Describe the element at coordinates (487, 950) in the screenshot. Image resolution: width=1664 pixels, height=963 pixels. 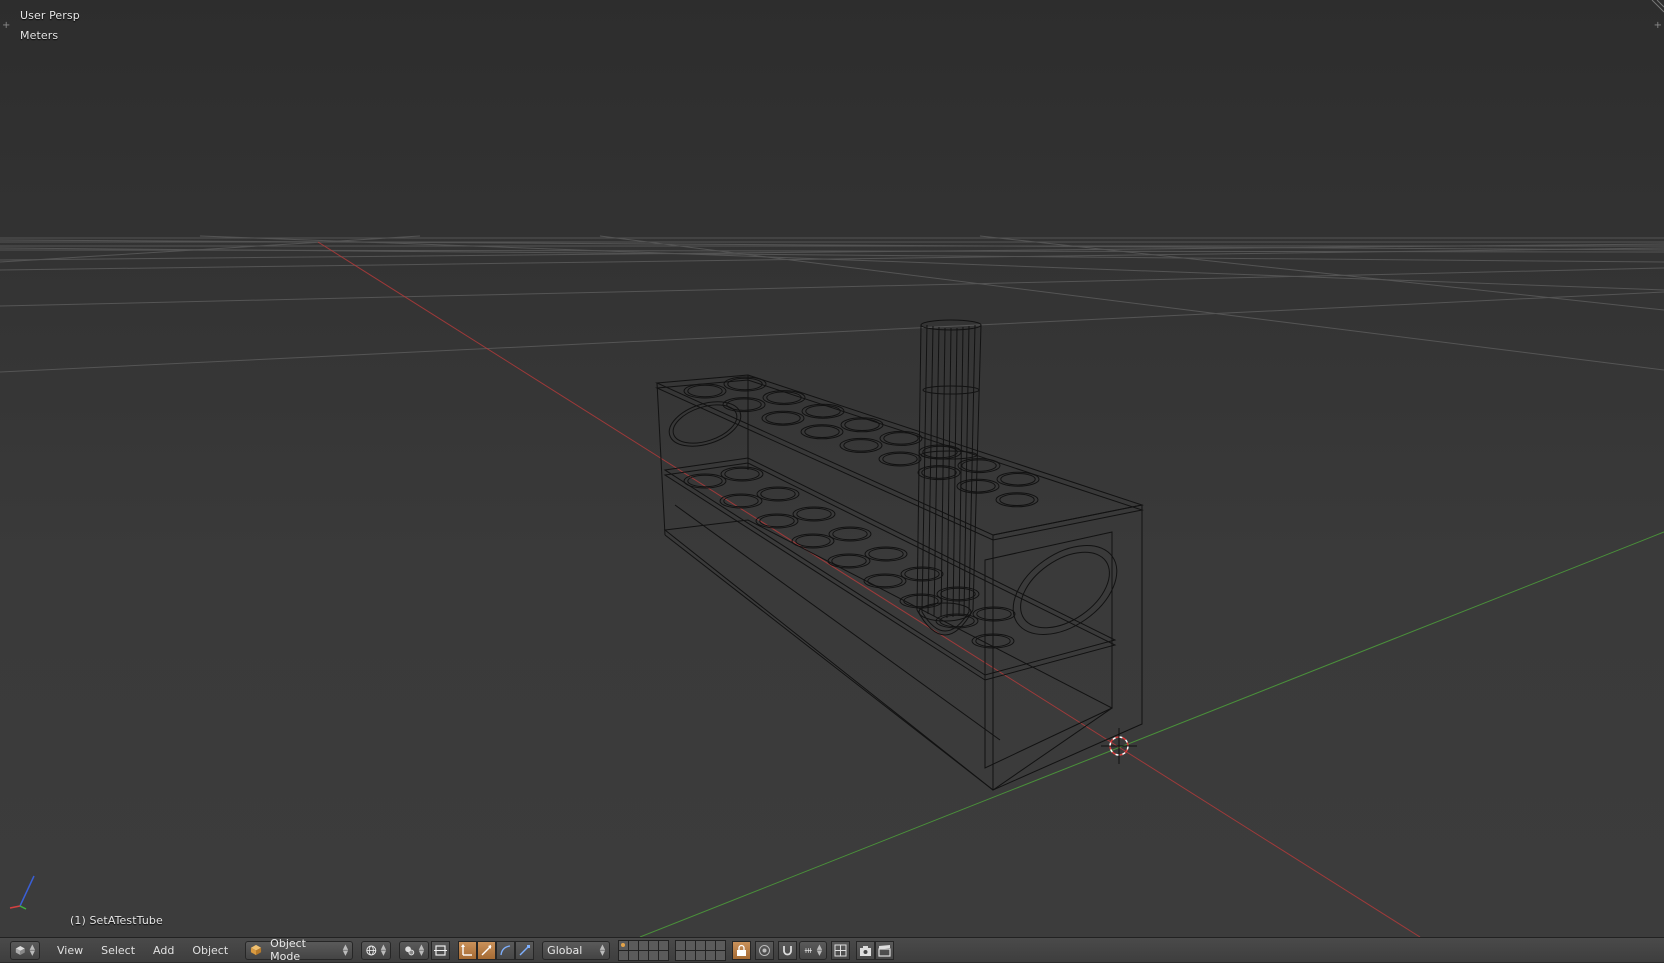
I see `rotate-manipulator-button` at that location.